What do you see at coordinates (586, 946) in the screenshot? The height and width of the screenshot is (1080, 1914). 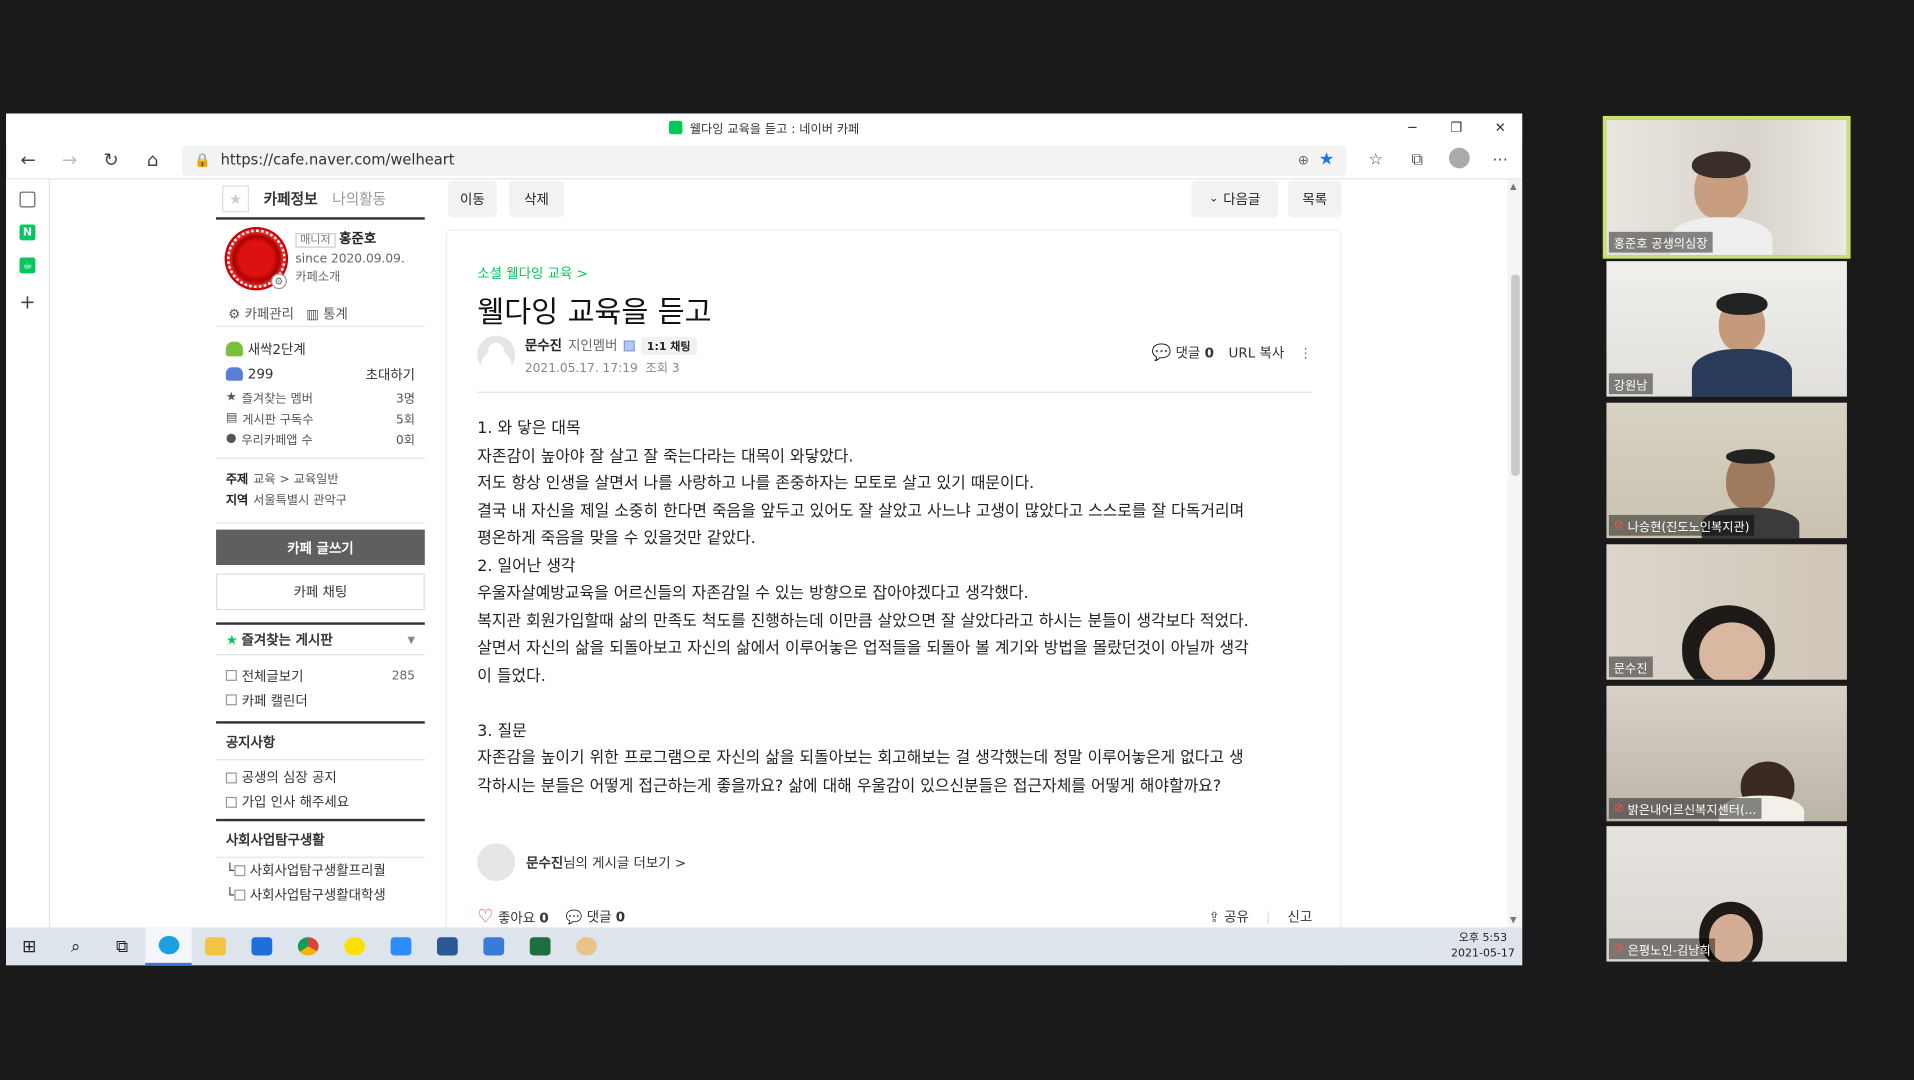 I see `app-character-icon` at bounding box center [586, 946].